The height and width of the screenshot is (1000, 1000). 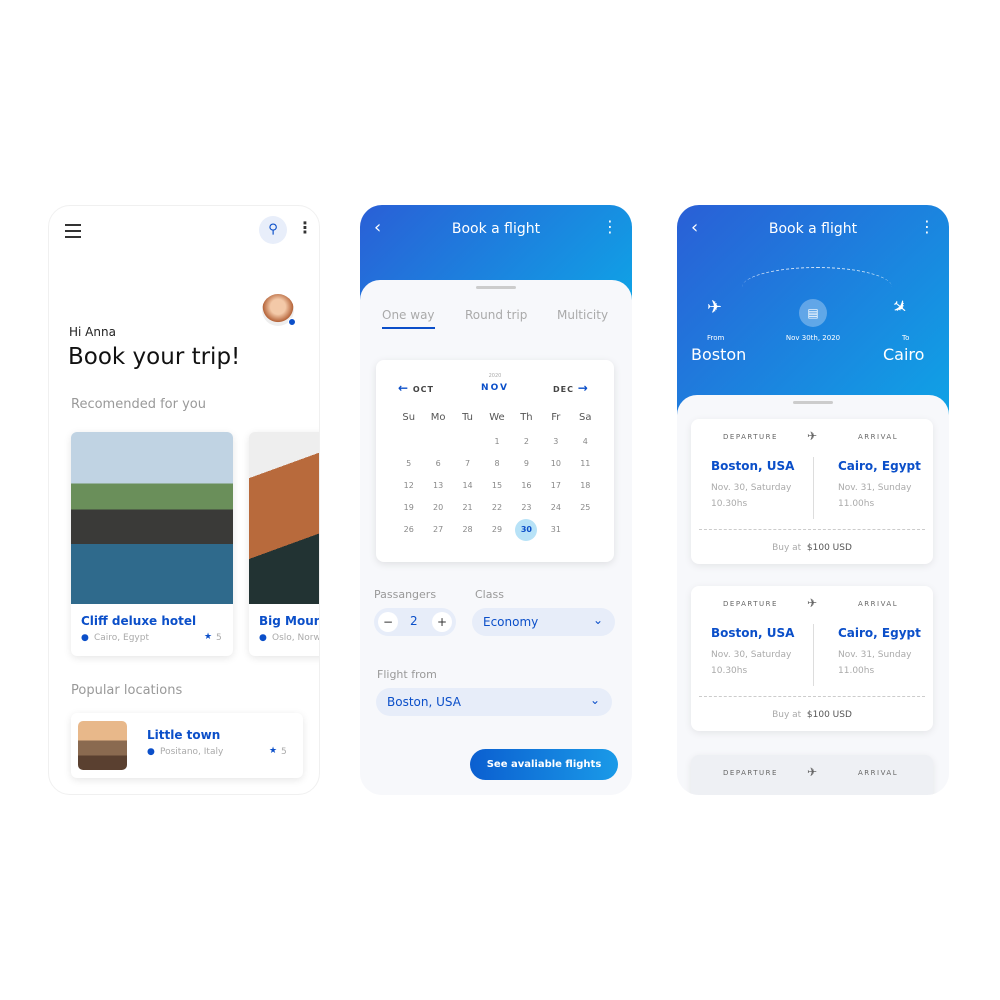 What do you see at coordinates (437, 486) in the screenshot?
I see `calendar-day: 13` at bounding box center [437, 486].